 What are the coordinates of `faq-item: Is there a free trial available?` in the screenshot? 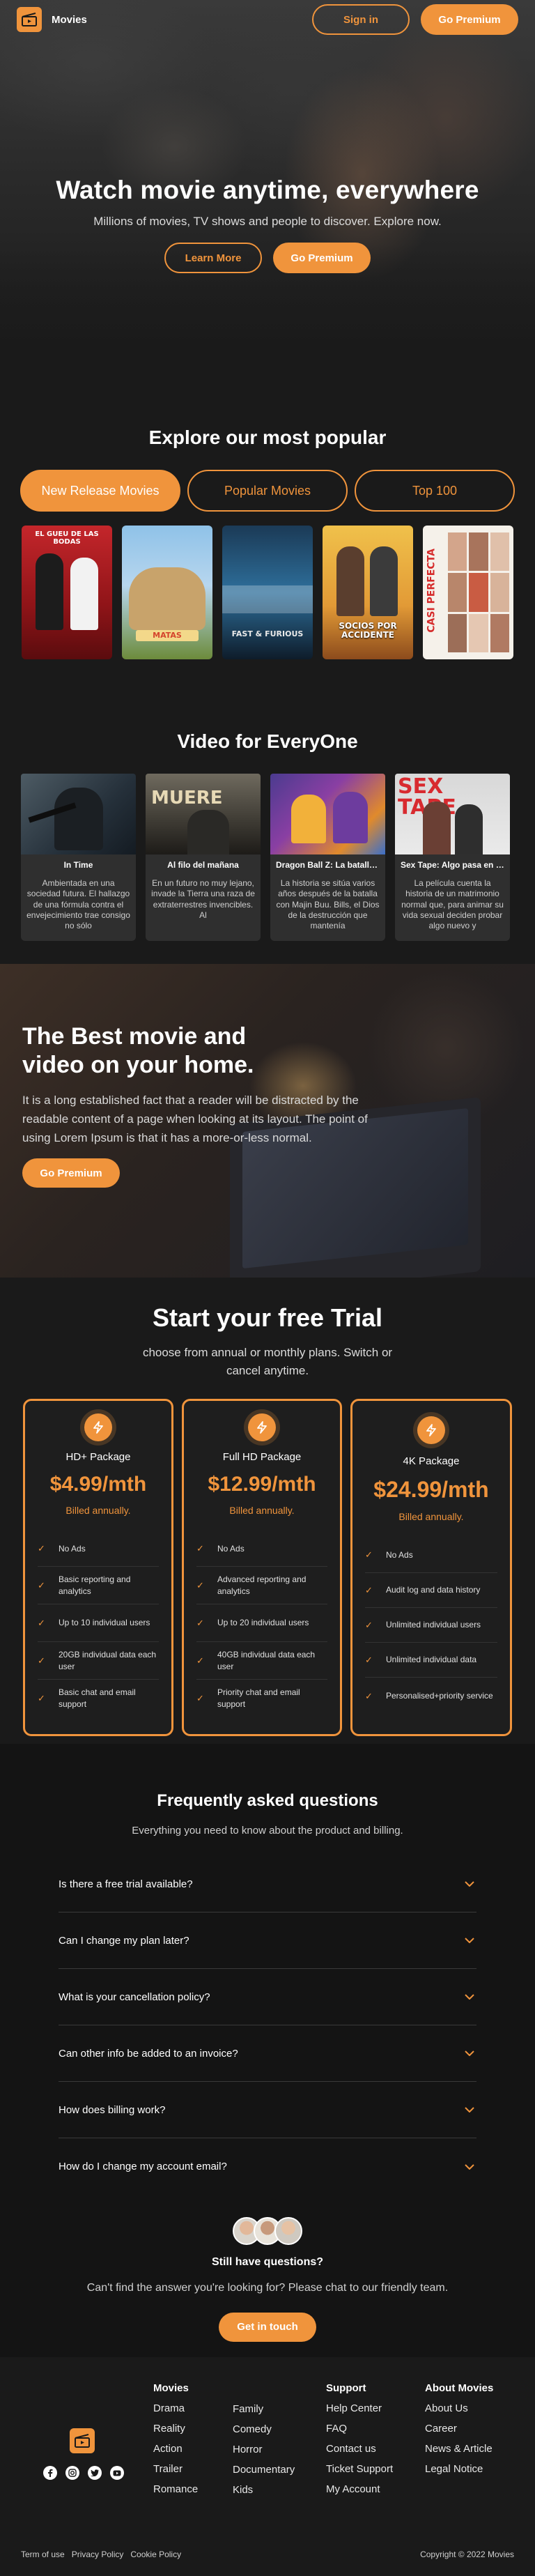 It's located at (267, 1884).